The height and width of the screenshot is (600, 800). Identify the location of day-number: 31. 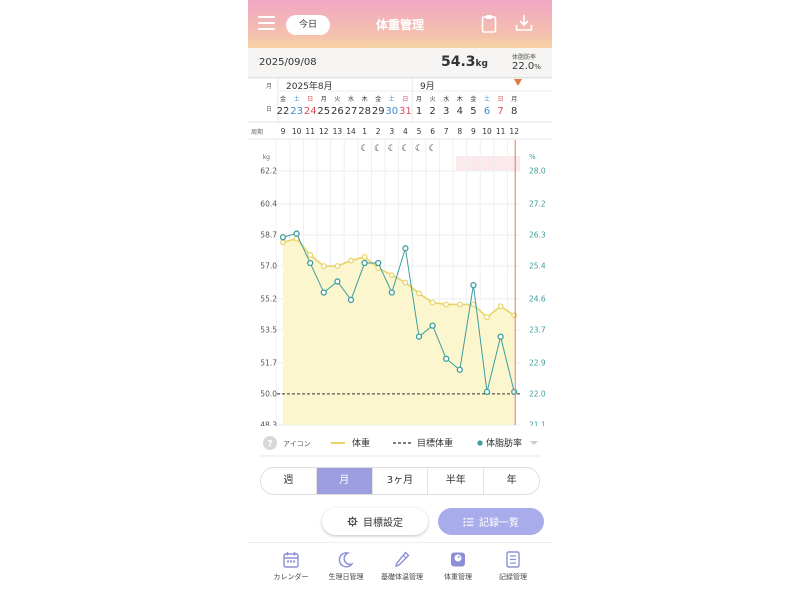
(405, 111).